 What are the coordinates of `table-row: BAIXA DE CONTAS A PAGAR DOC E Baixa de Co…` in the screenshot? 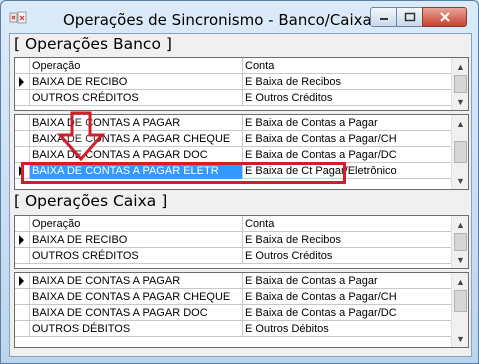 It's located at (233, 313).